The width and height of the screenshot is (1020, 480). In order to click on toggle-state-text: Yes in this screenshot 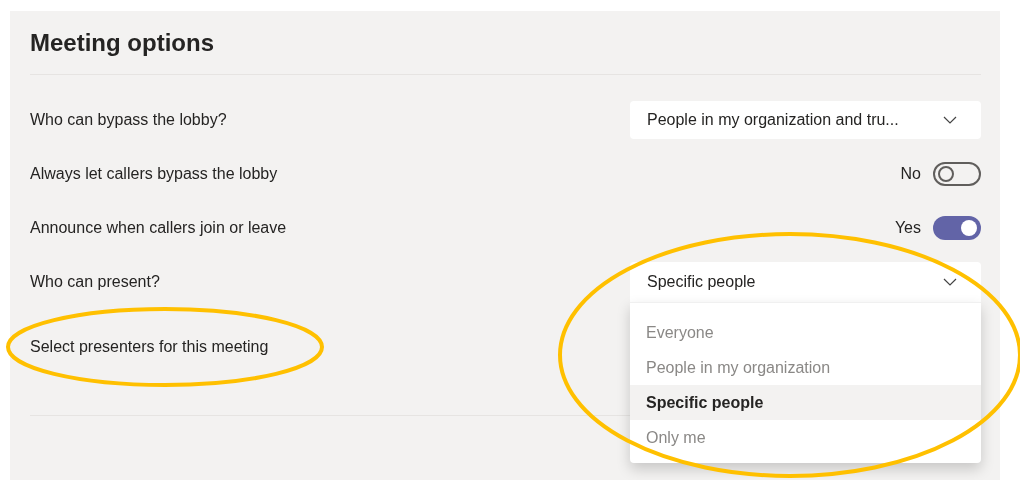, I will do `click(907, 228)`.